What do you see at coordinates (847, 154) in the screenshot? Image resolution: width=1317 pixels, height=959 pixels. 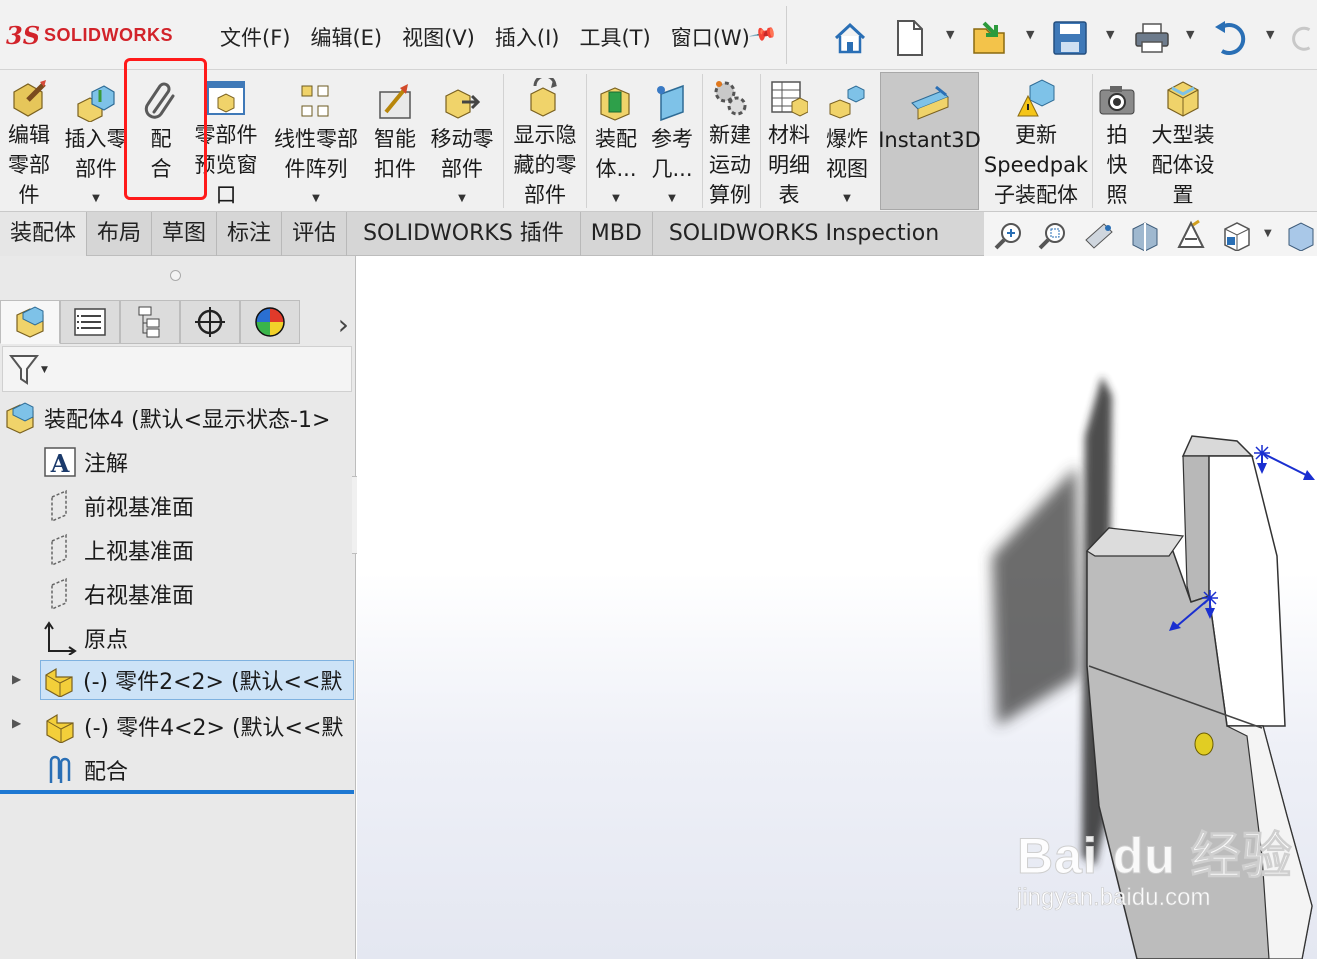 I see `exploded-view-label: 爆炸 视图` at bounding box center [847, 154].